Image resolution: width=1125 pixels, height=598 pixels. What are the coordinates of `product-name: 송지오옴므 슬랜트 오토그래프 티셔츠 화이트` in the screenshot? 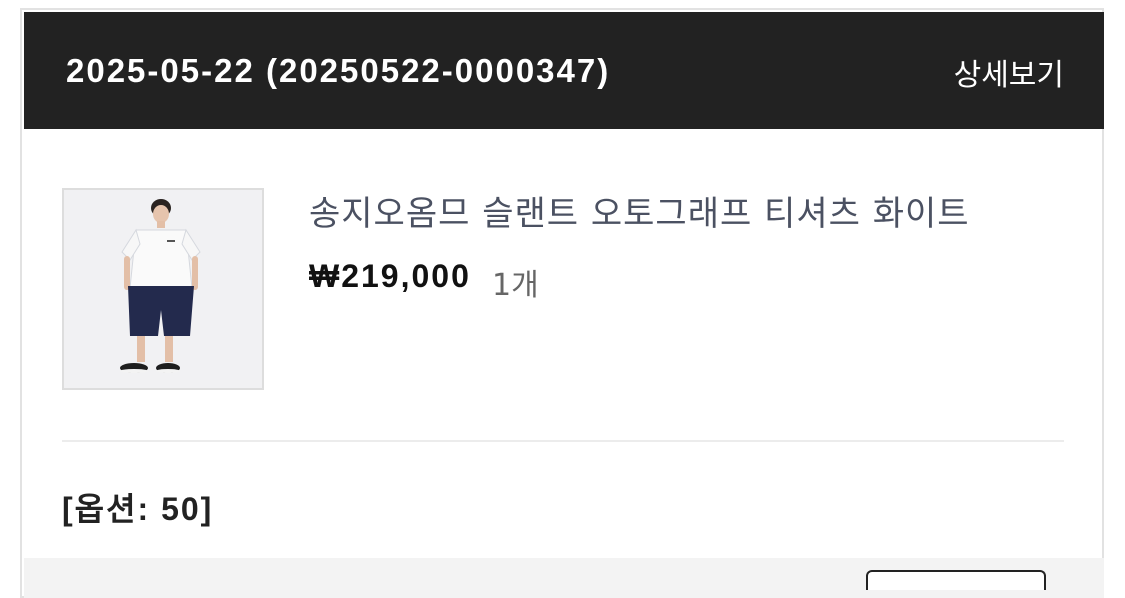 It's located at (639, 210).